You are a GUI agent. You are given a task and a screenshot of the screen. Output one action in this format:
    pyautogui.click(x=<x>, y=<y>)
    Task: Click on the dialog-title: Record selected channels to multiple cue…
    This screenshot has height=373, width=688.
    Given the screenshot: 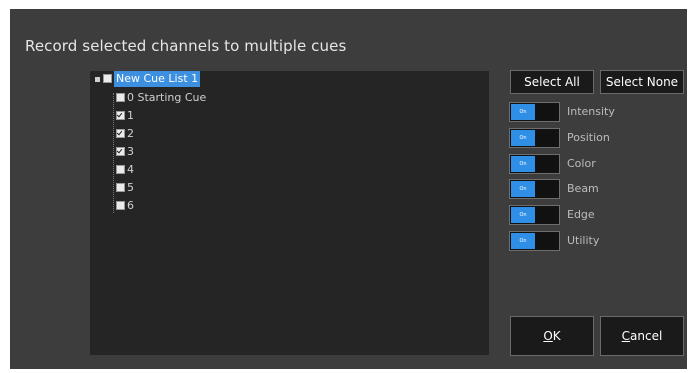 What is the action you would take?
    pyautogui.click(x=186, y=46)
    